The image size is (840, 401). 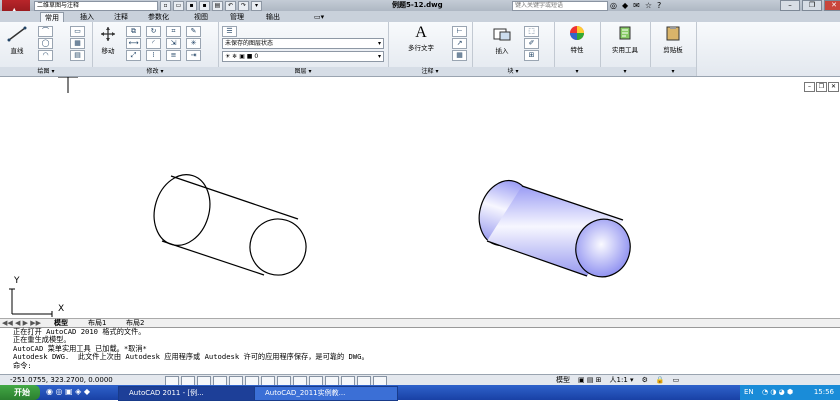 What do you see at coordinates (823, 392) in the screenshot?
I see `clock: 15:56` at bounding box center [823, 392].